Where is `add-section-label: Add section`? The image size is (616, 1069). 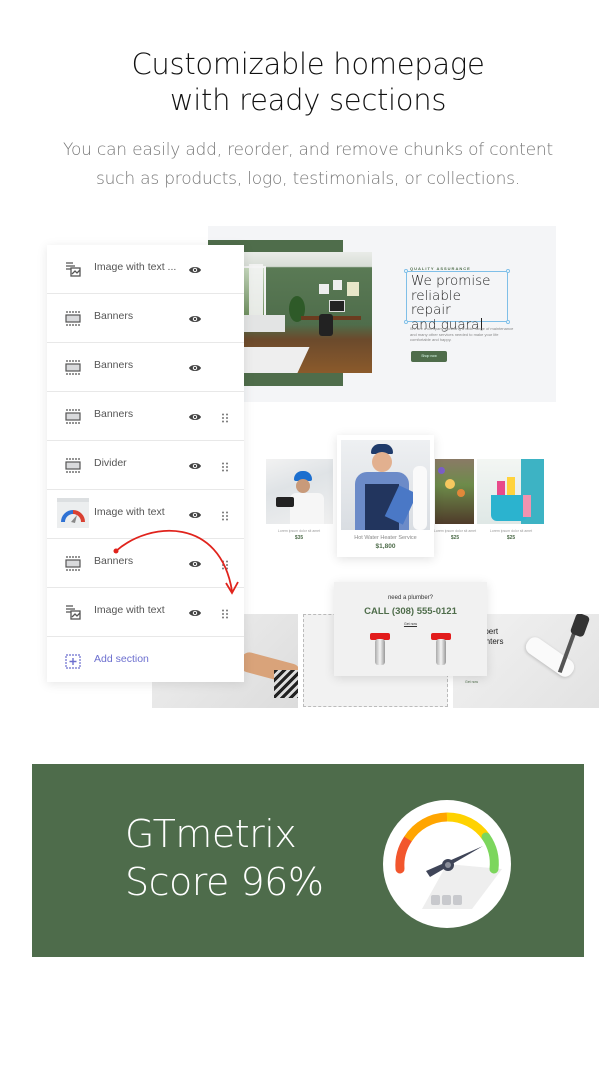 add-section-label: Add section is located at coordinates (121, 659).